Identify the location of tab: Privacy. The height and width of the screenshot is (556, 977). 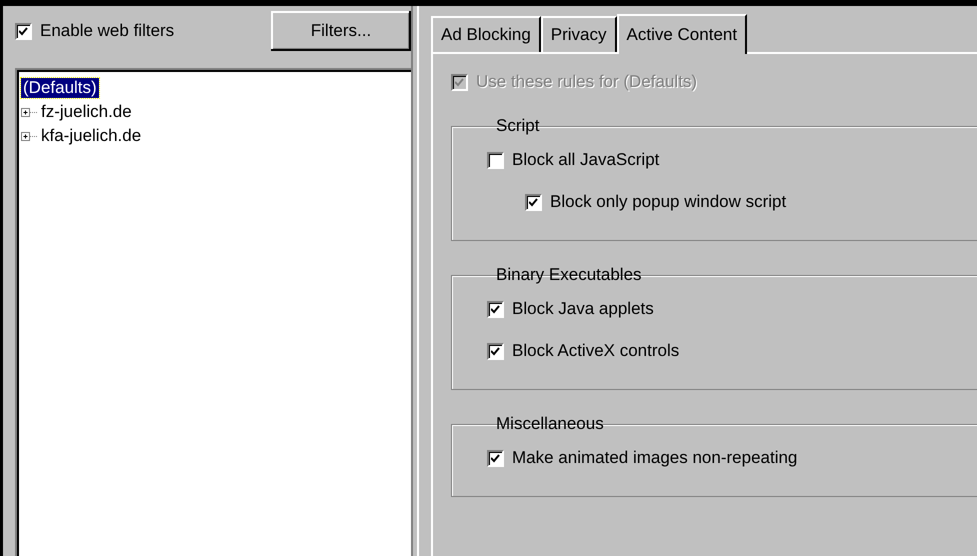
(578, 34).